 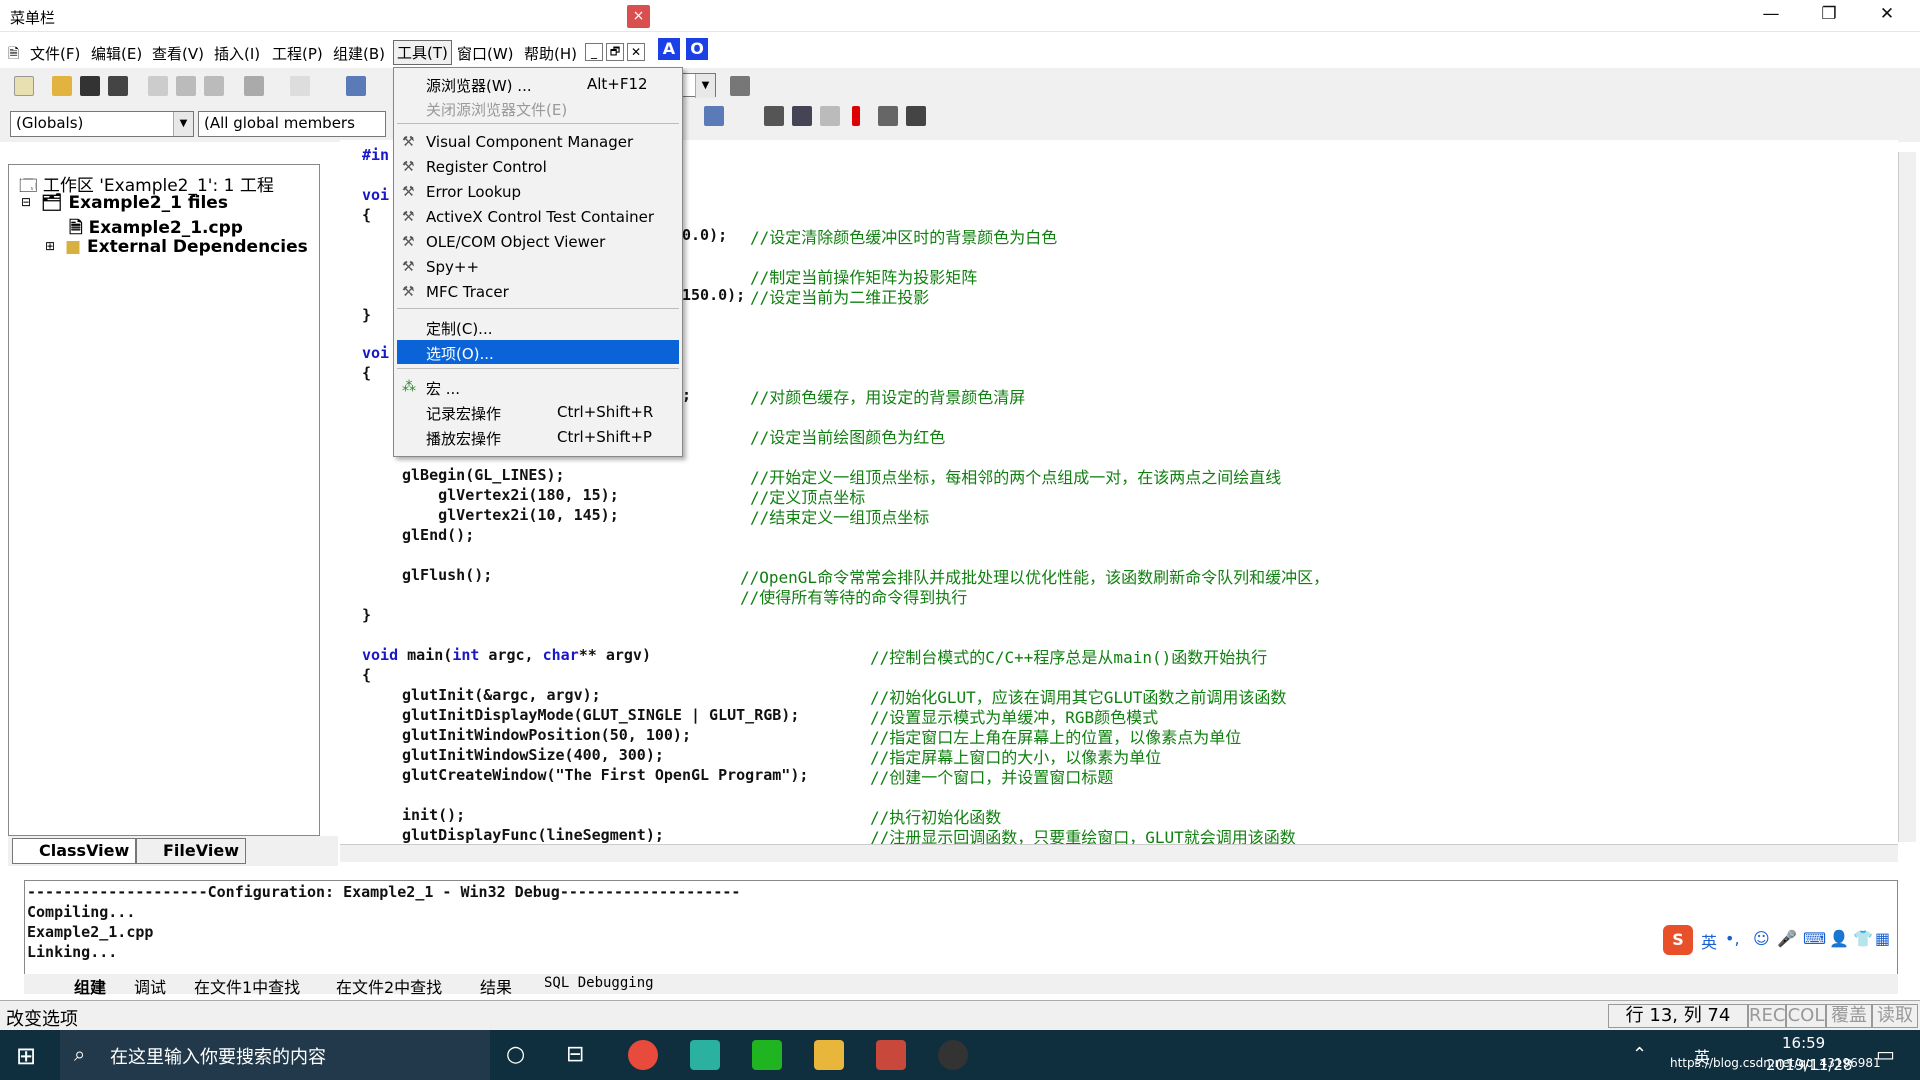 What do you see at coordinates (74, 851) in the screenshot?
I see `tab-classview: ClassView` at bounding box center [74, 851].